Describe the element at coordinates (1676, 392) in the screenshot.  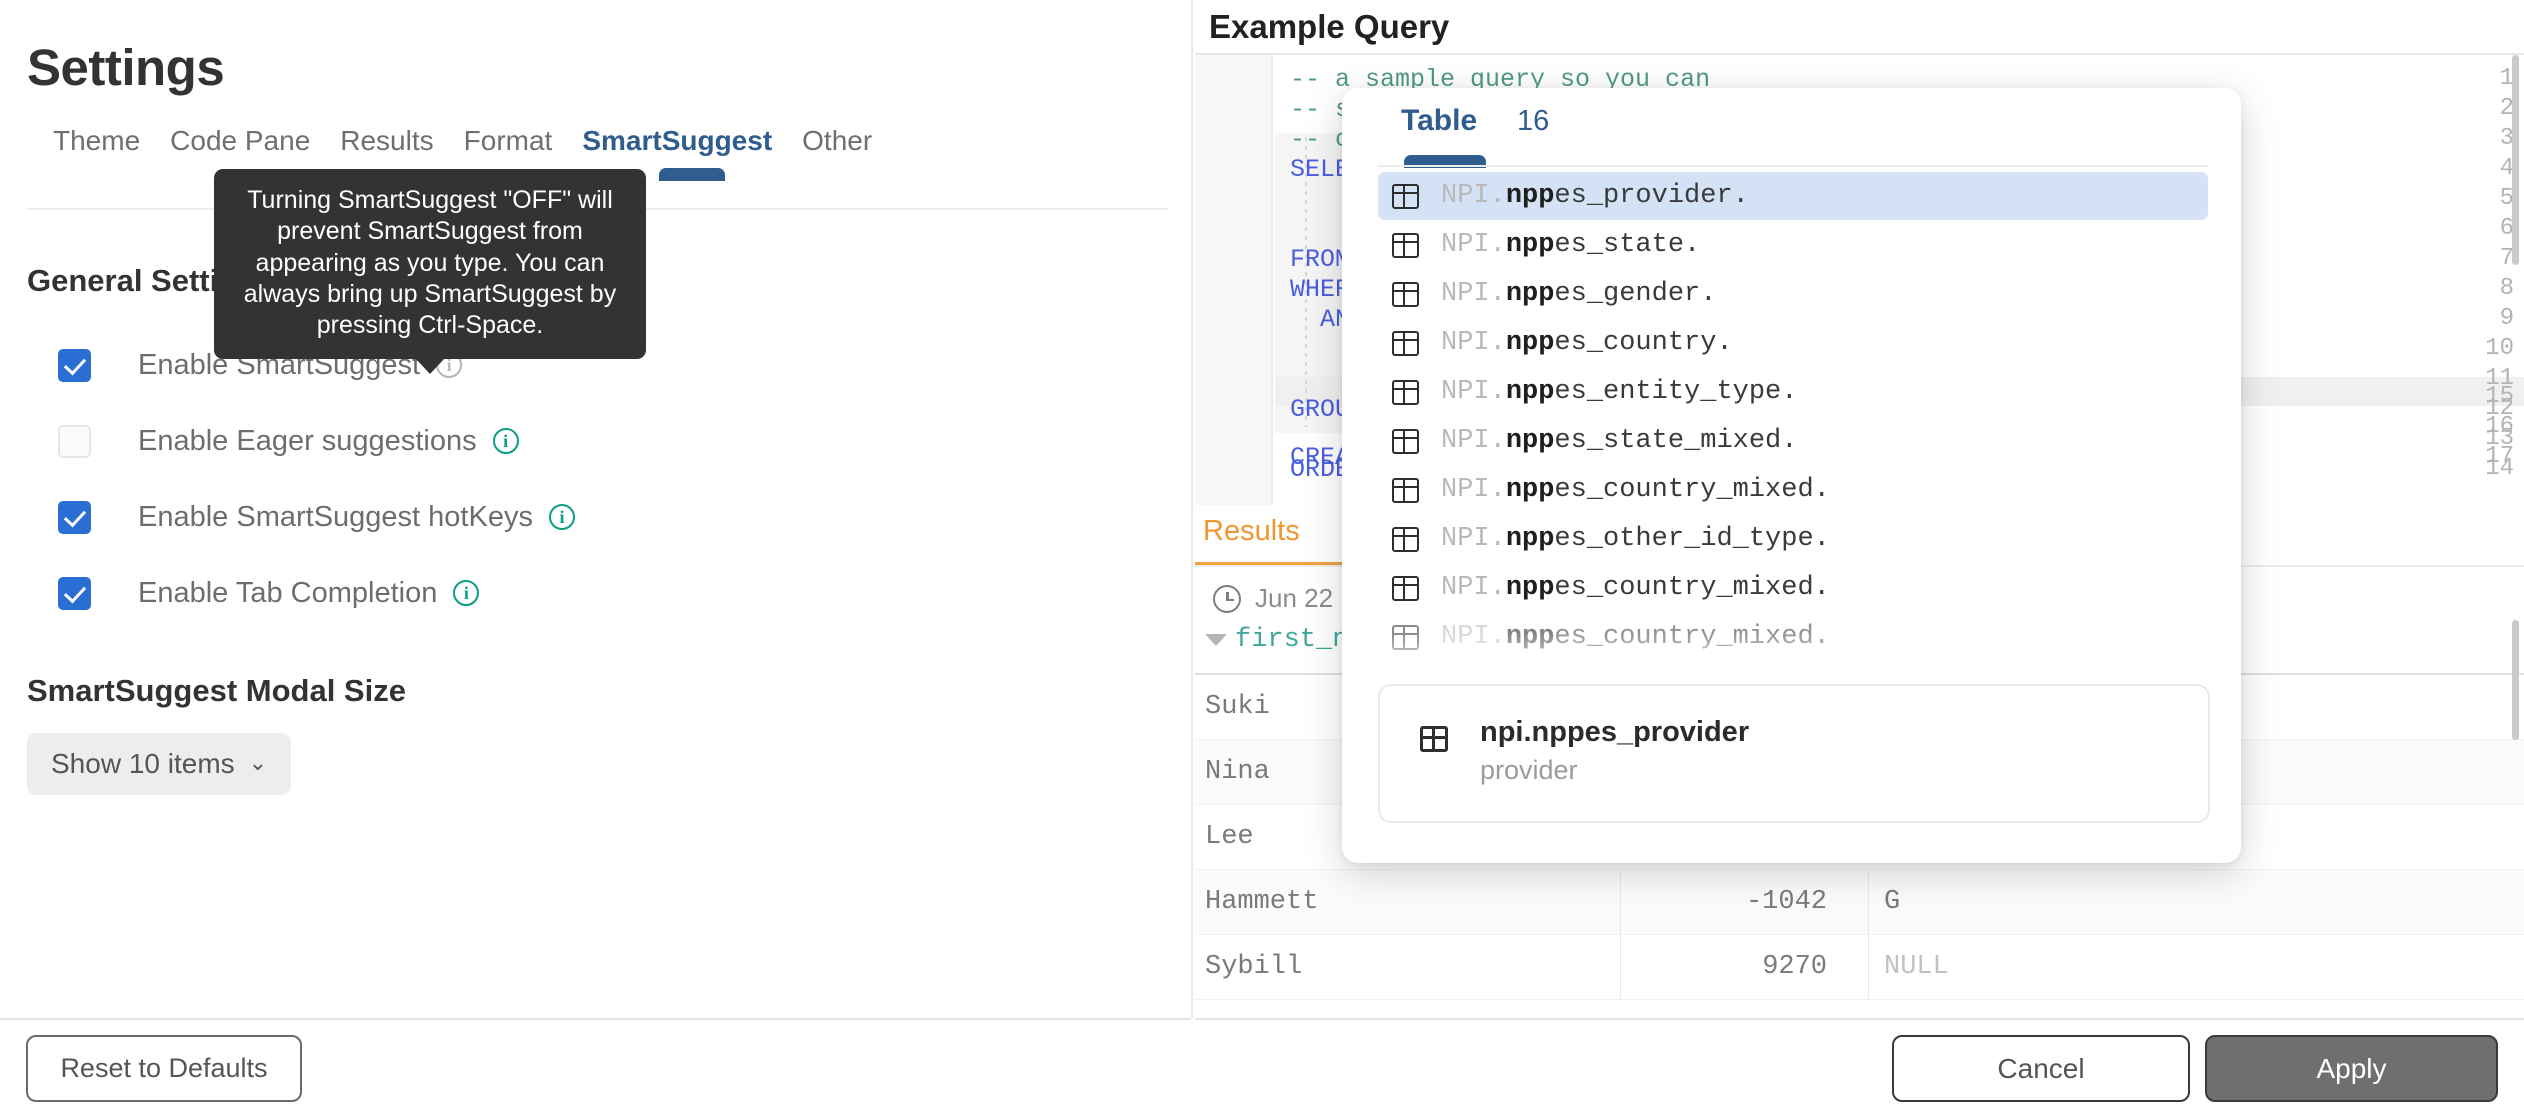
I see `list-item-rest: es_entity_type.` at that location.